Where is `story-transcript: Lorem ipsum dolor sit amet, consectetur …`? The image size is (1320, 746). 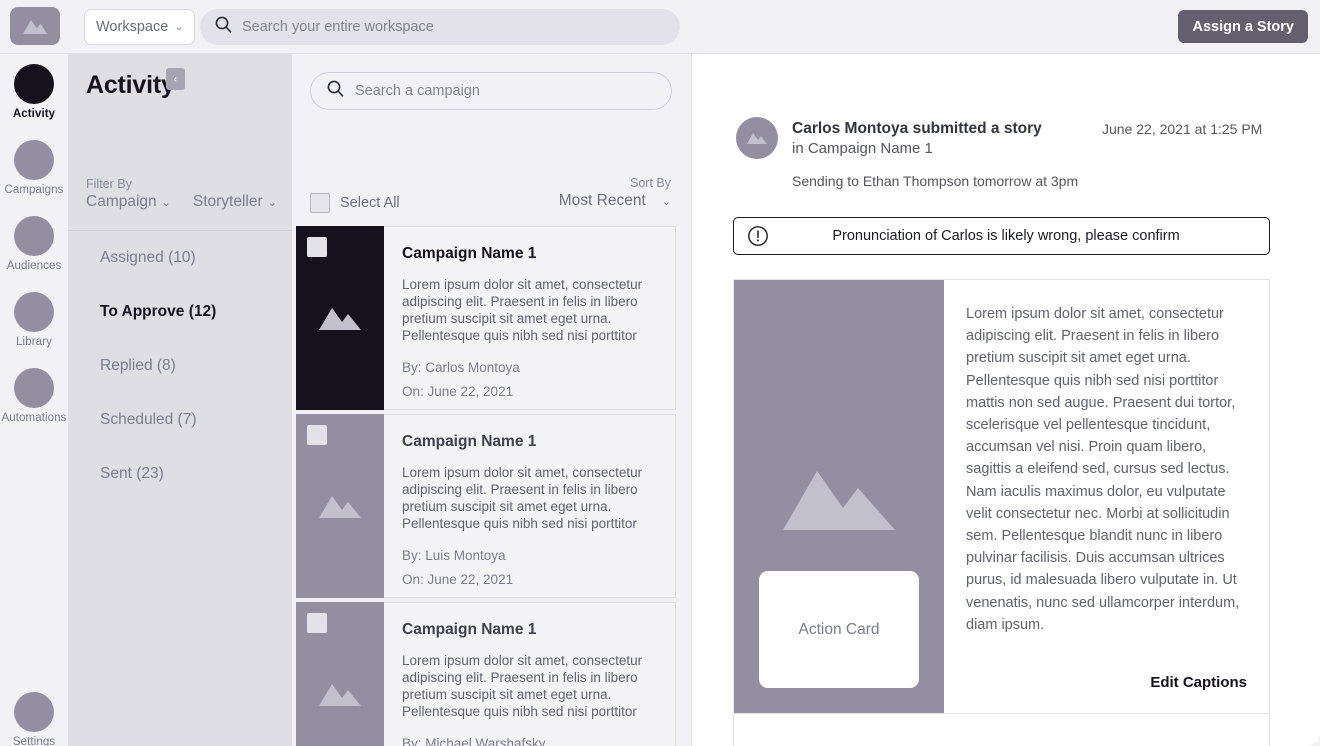
story-transcript: Lorem ipsum dolor sit amet, consectetur … is located at coordinates (1106, 496).